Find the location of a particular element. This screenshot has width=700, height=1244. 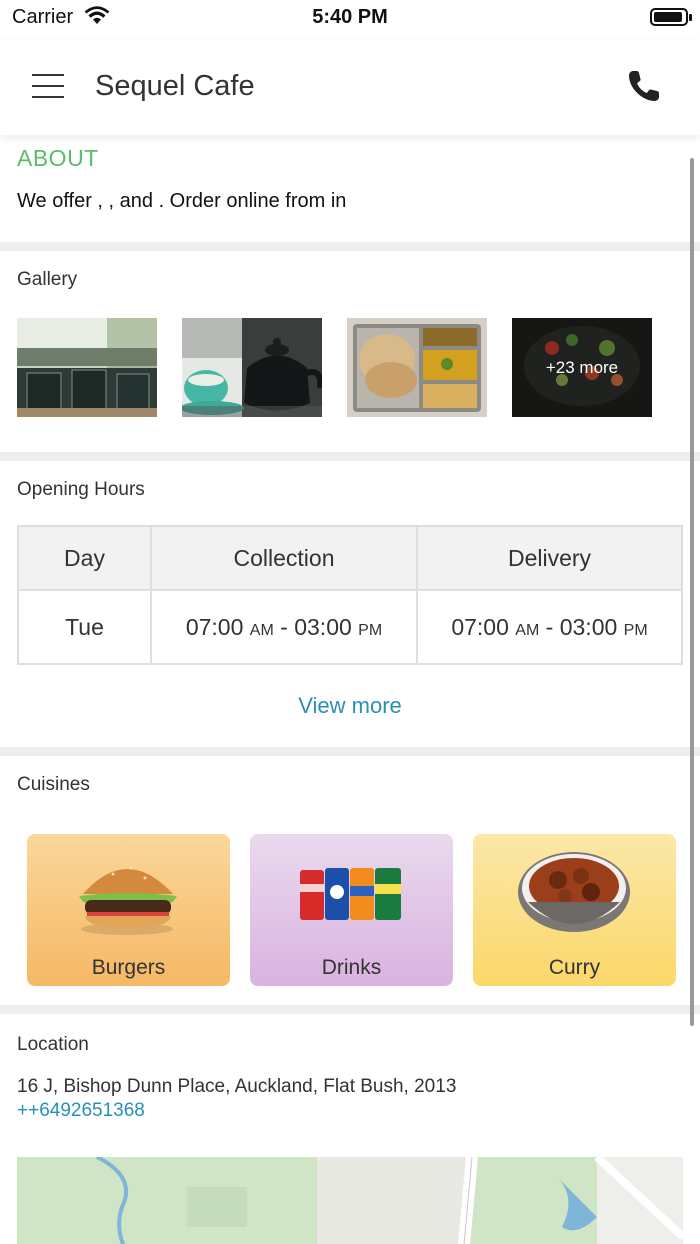

collection-hours-cell: 07:00 AM - 03:00 PM is located at coordinates (284, 627).